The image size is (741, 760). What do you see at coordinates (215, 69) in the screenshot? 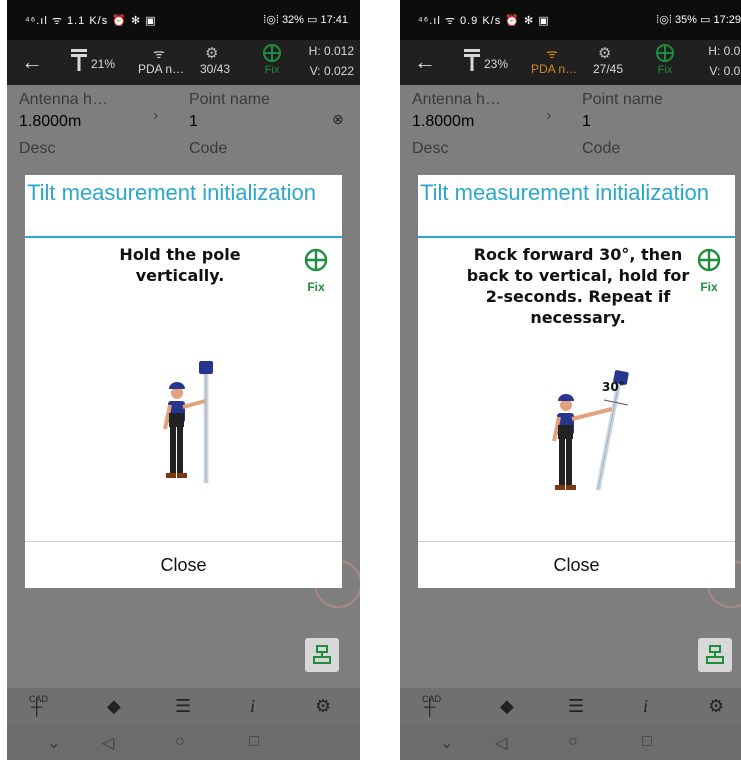
I see `satellite-count: 30/43` at bounding box center [215, 69].